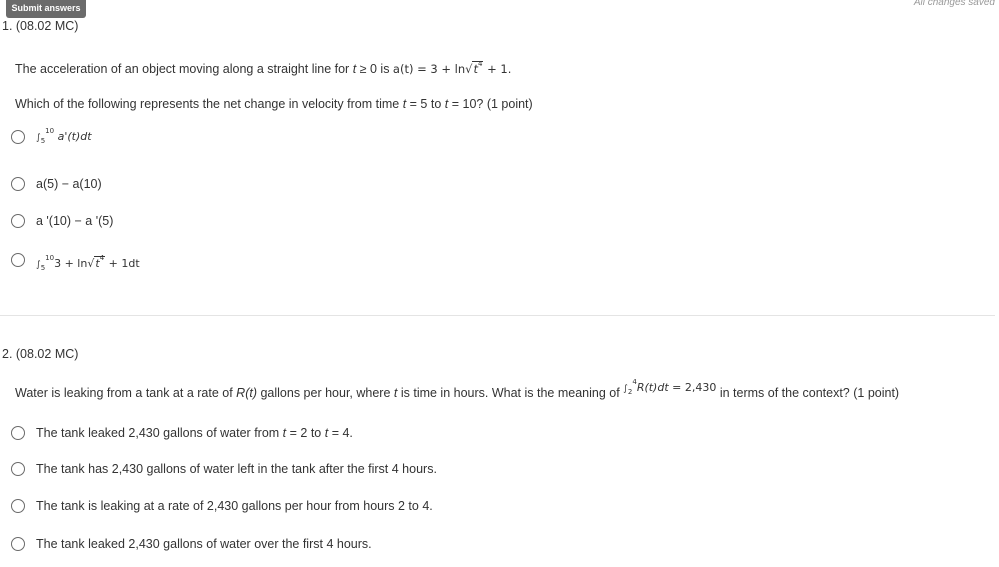 This screenshot has width=999, height=567. What do you see at coordinates (46, 9) in the screenshot?
I see `submit-answers-button: Submit answers` at bounding box center [46, 9].